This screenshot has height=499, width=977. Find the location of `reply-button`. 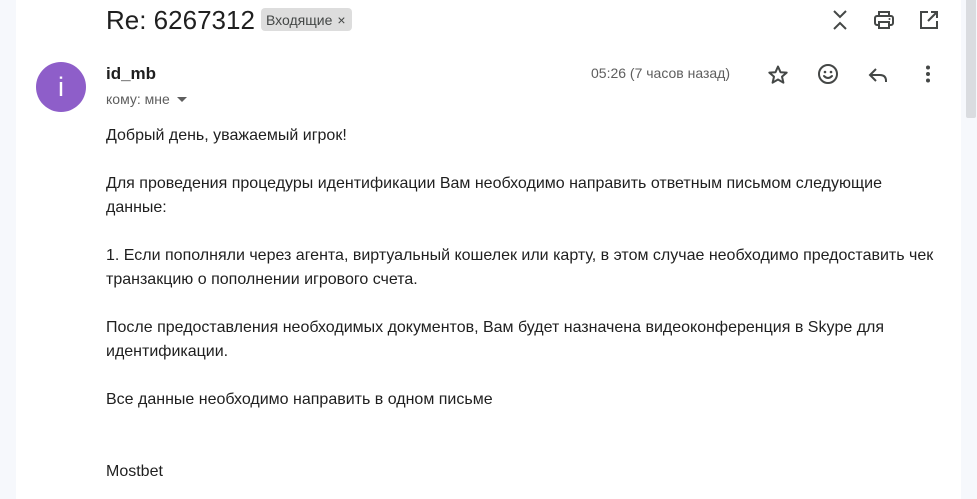

reply-button is located at coordinates (878, 75).